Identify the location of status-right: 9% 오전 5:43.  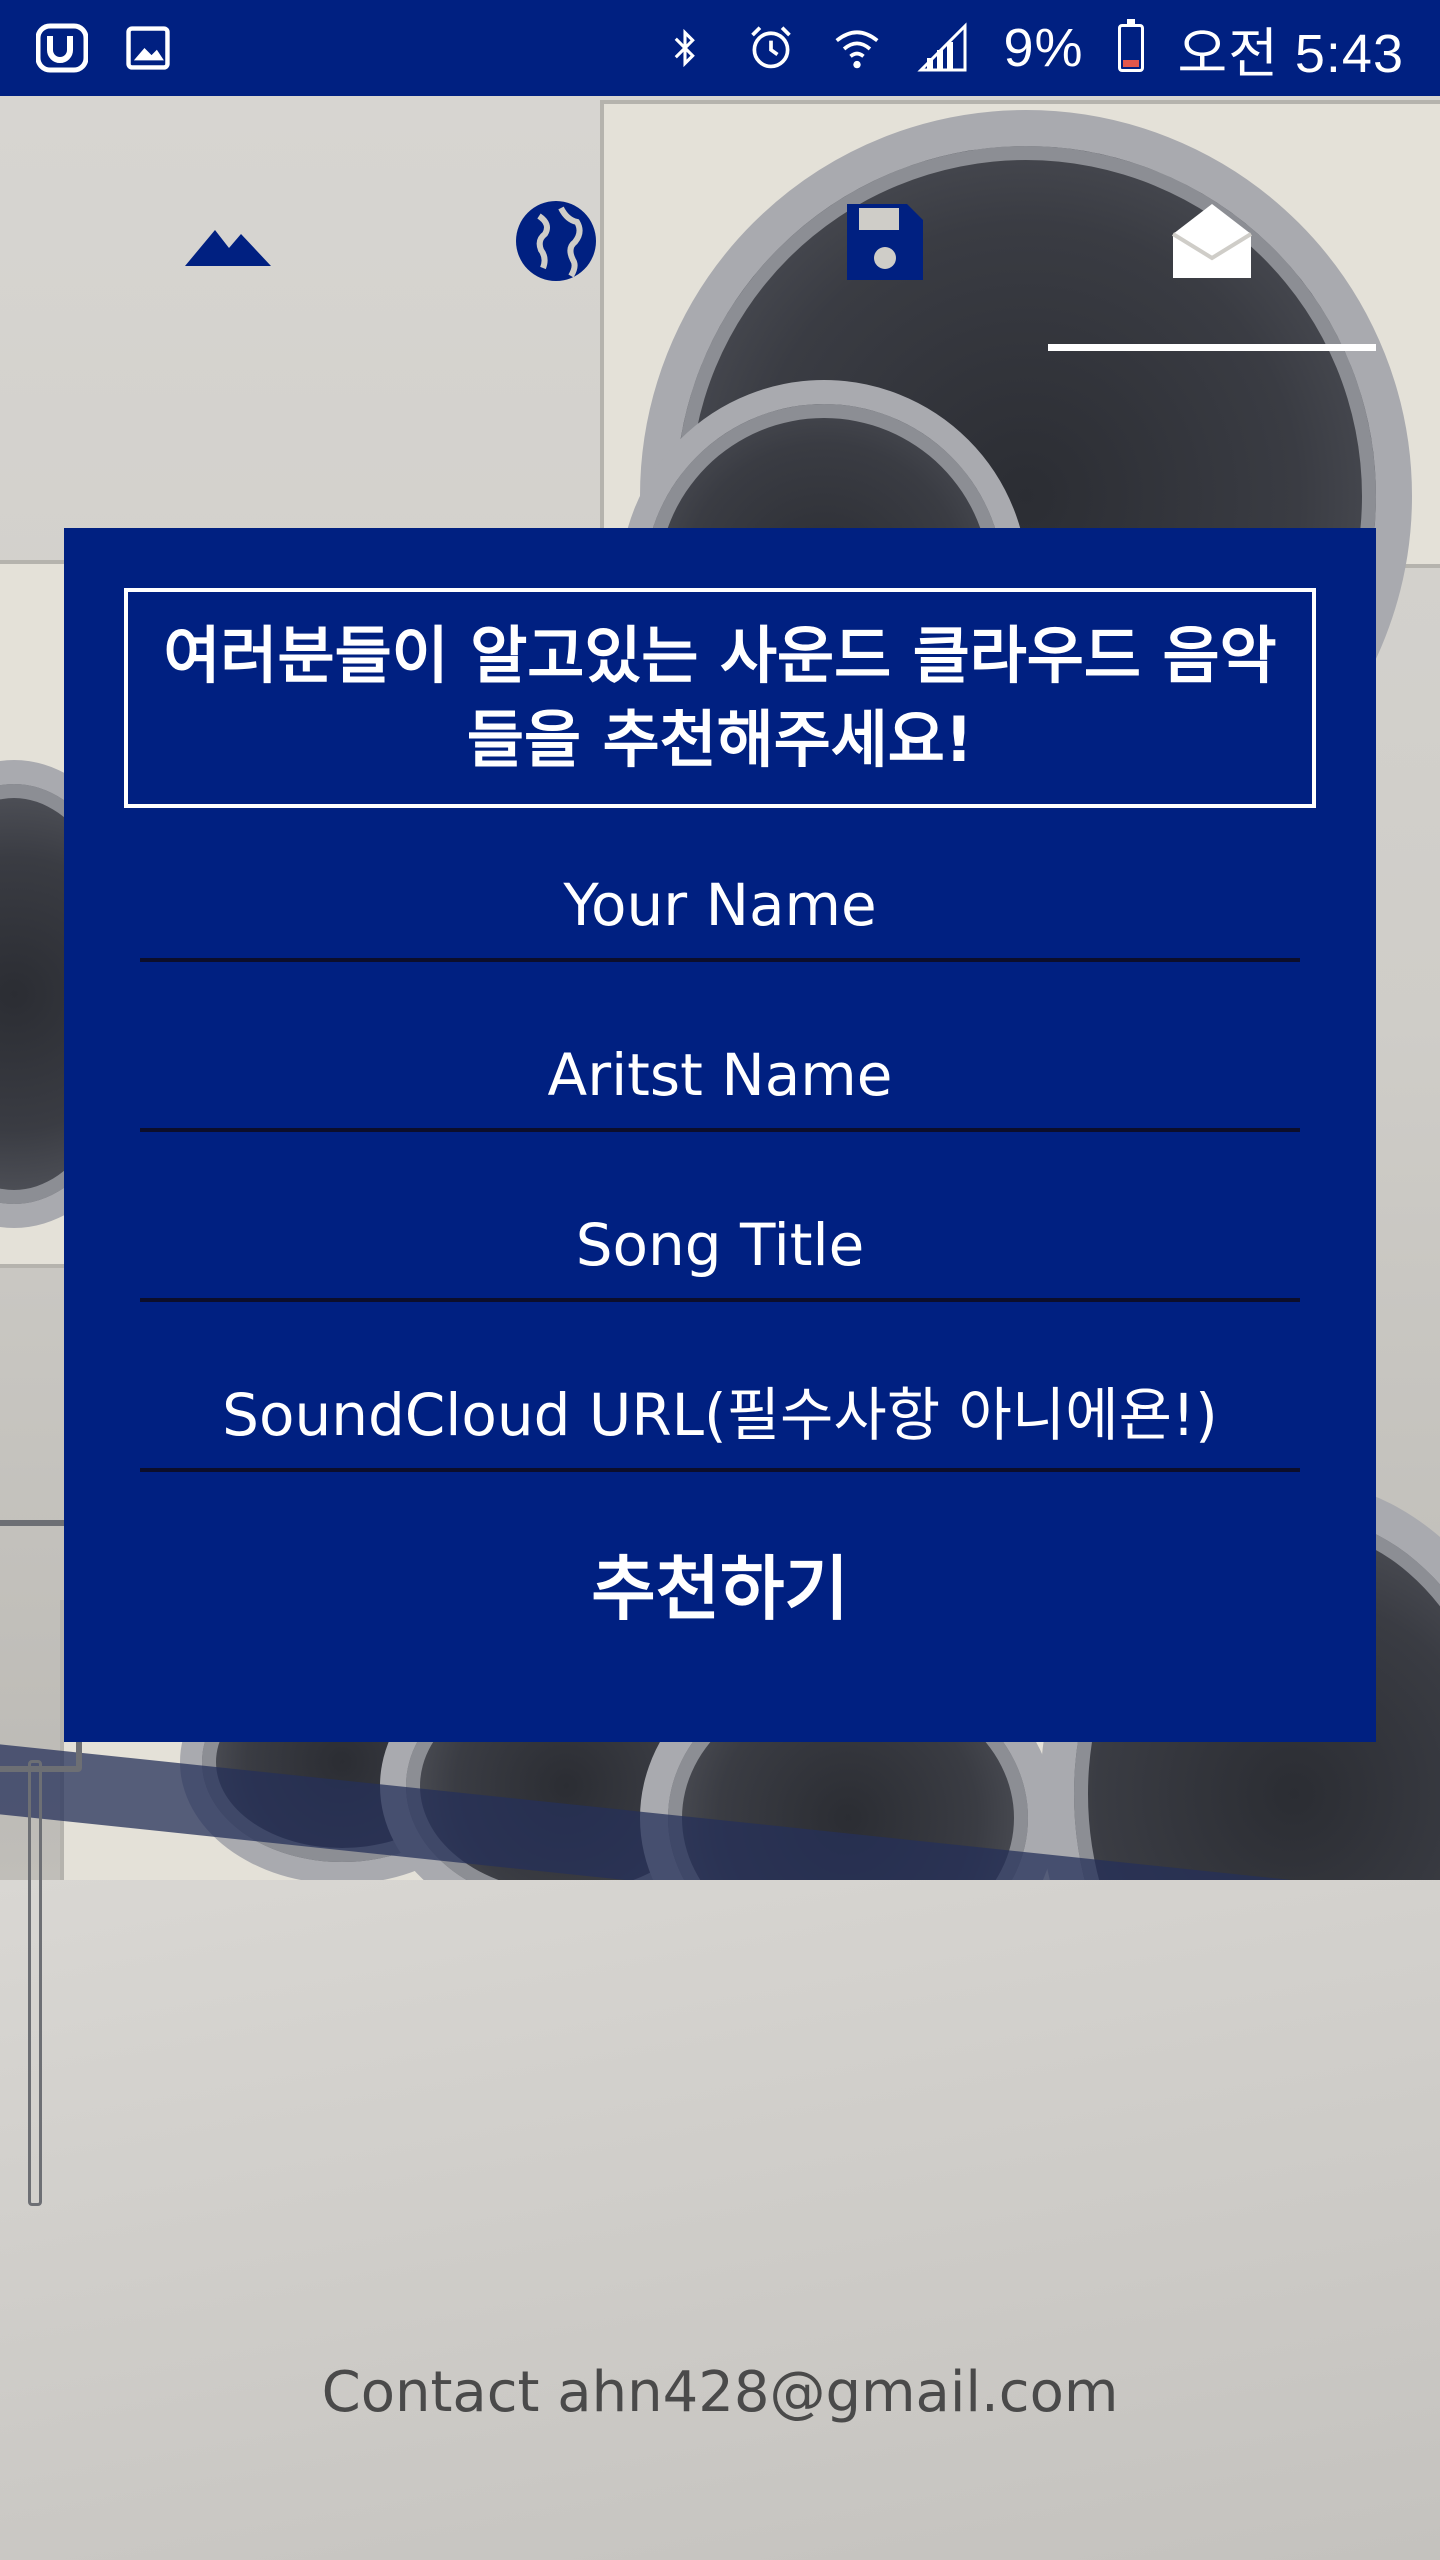
(1031, 48).